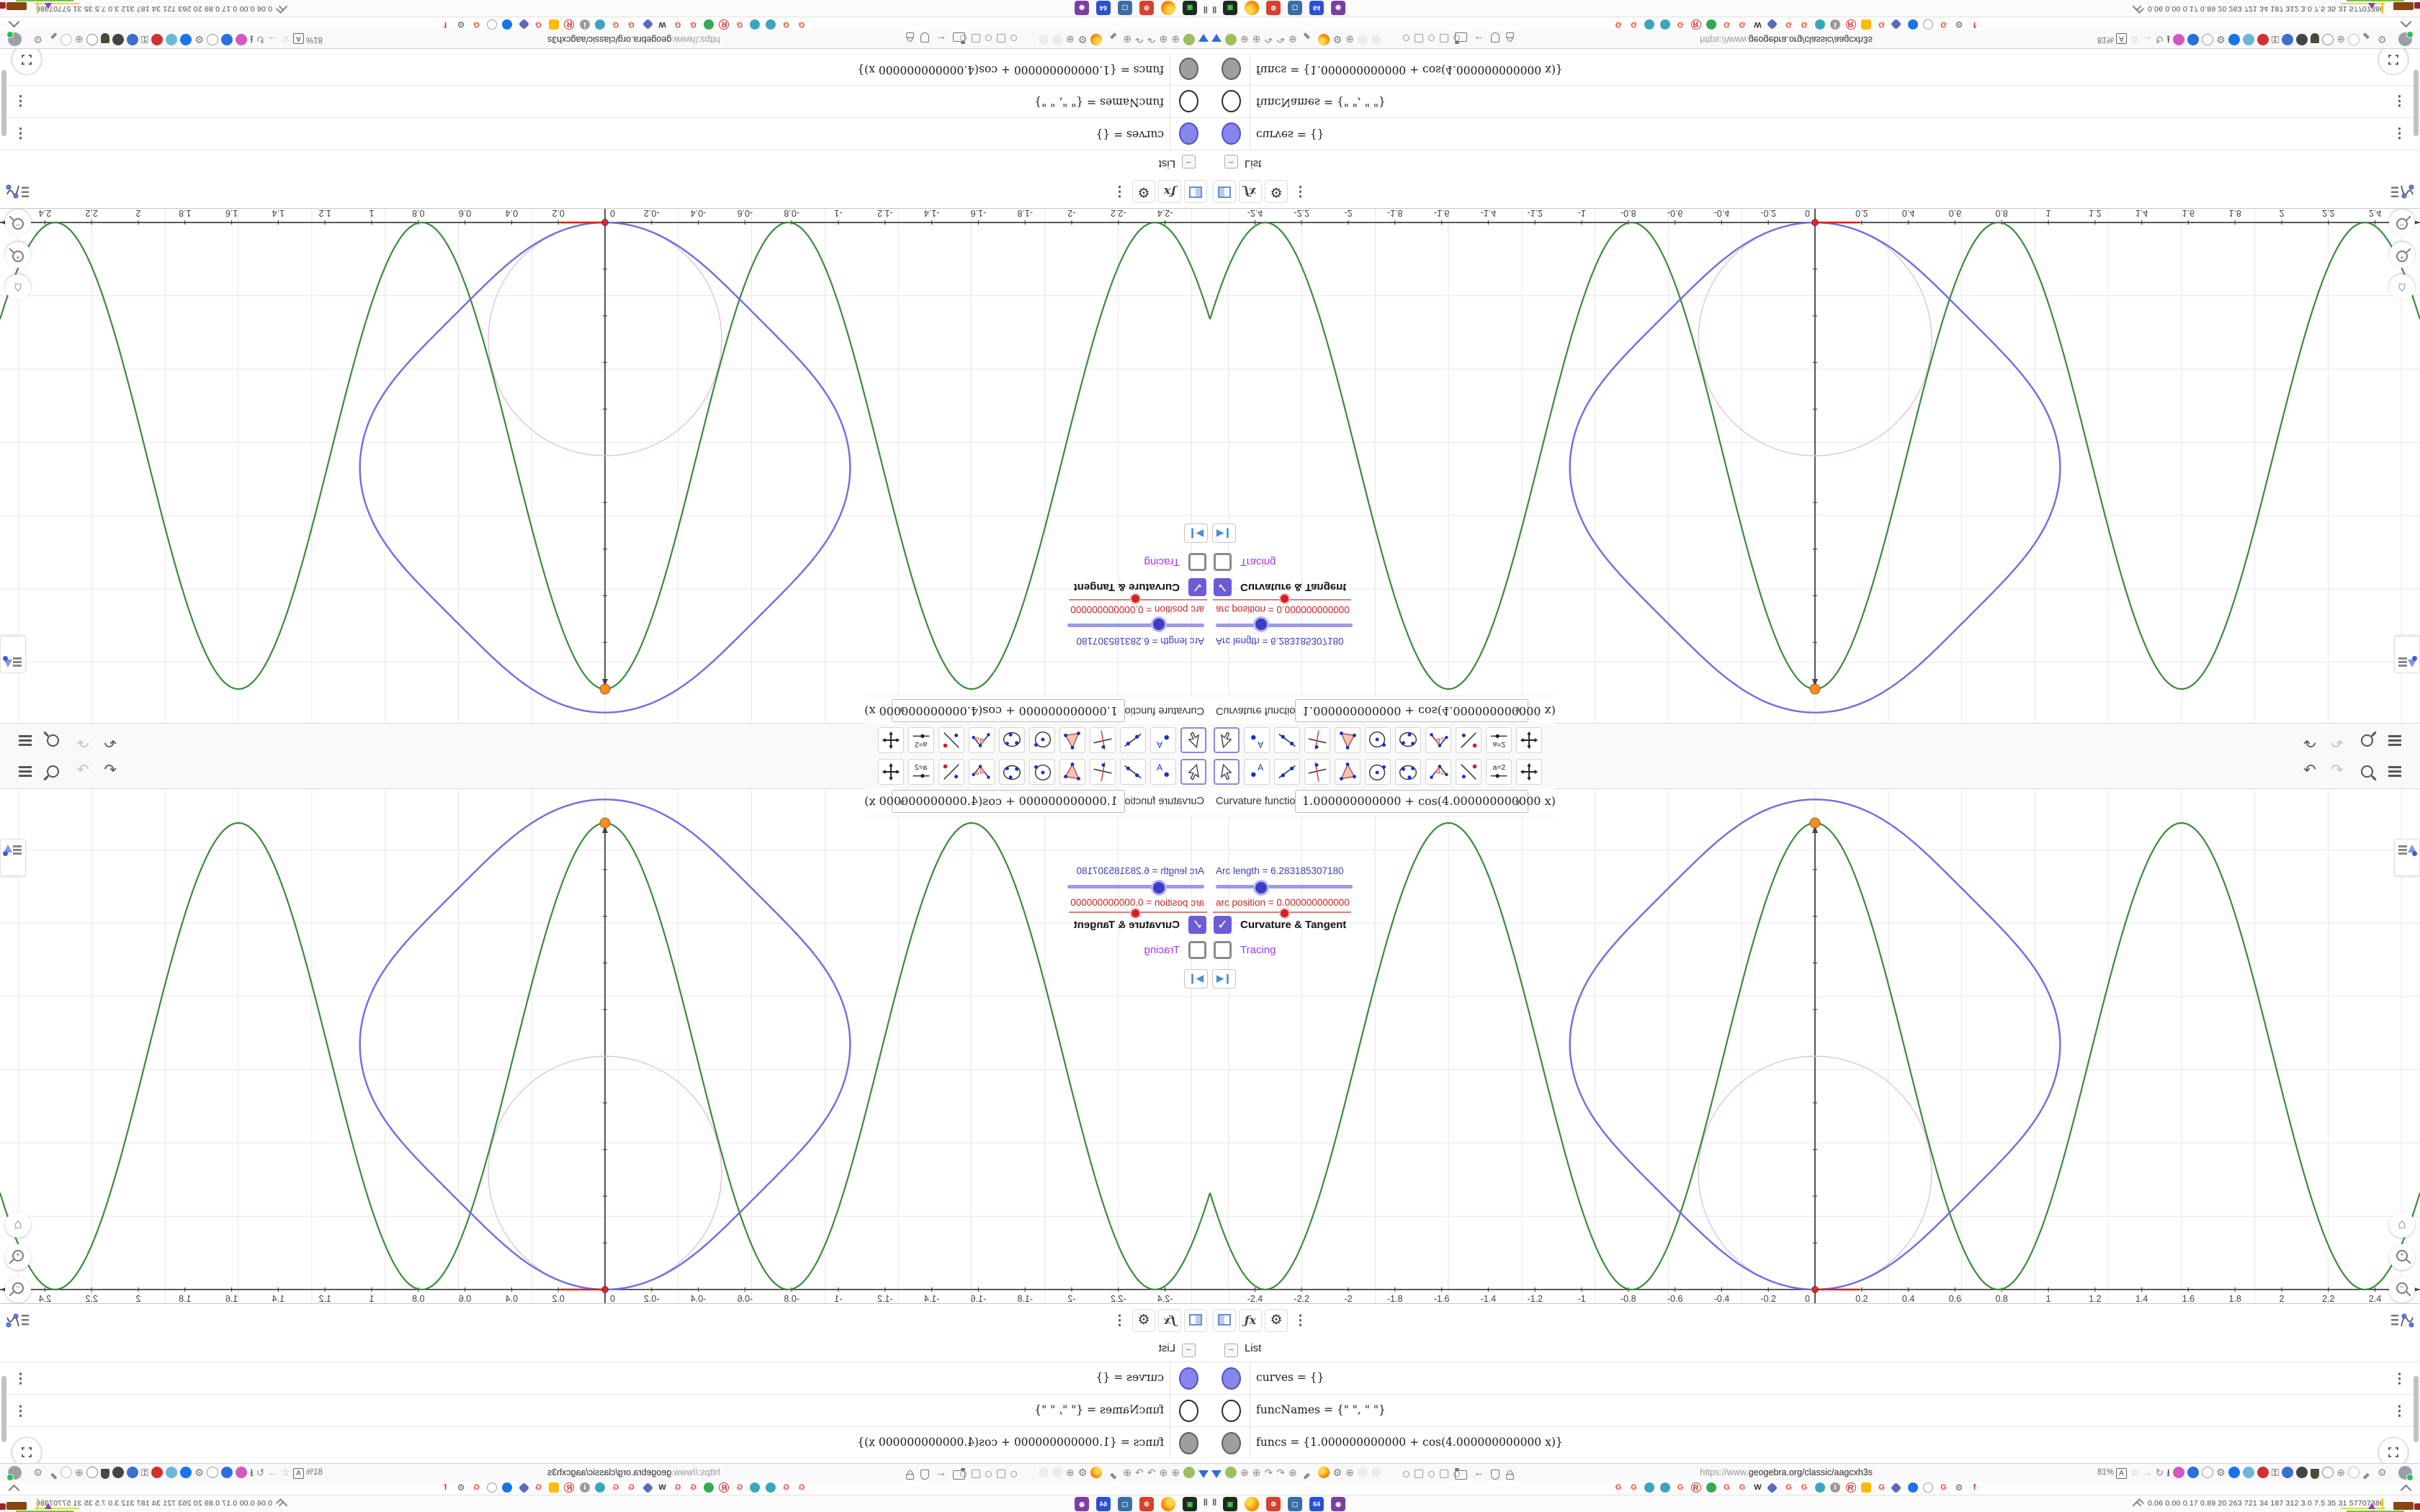 The height and width of the screenshot is (1512, 2420). Describe the element at coordinates (1193, 740) in the screenshot. I see `move-tool-button` at that location.